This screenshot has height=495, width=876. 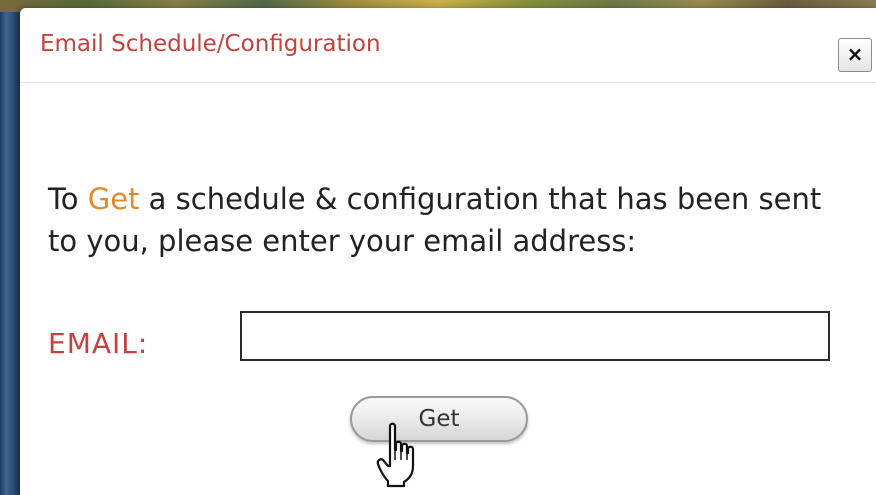 What do you see at coordinates (395, 455) in the screenshot?
I see `hand-pointer-icon` at bounding box center [395, 455].